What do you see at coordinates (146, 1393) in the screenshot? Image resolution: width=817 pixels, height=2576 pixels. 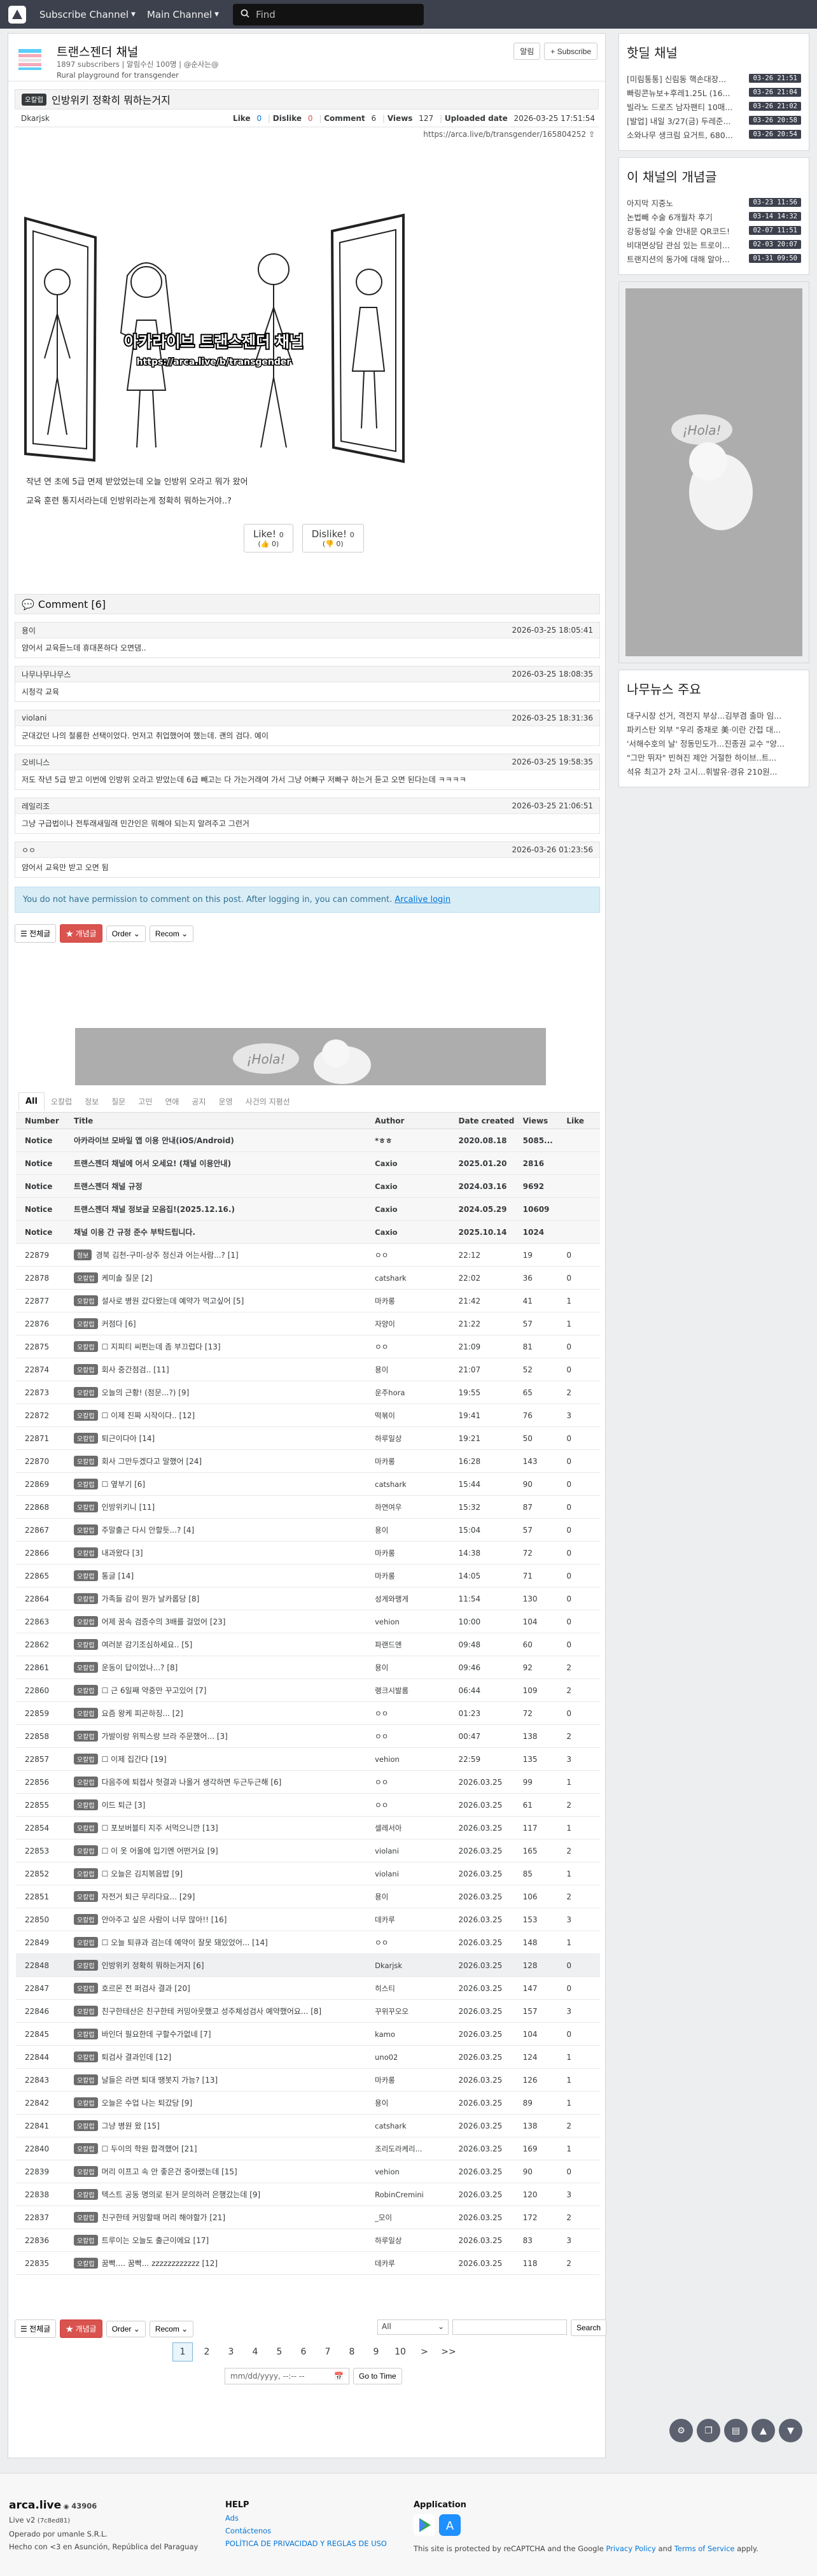 I see `post-title: 오늘의 근황! (점문...?) [9]` at bounding box center [146, 1393].